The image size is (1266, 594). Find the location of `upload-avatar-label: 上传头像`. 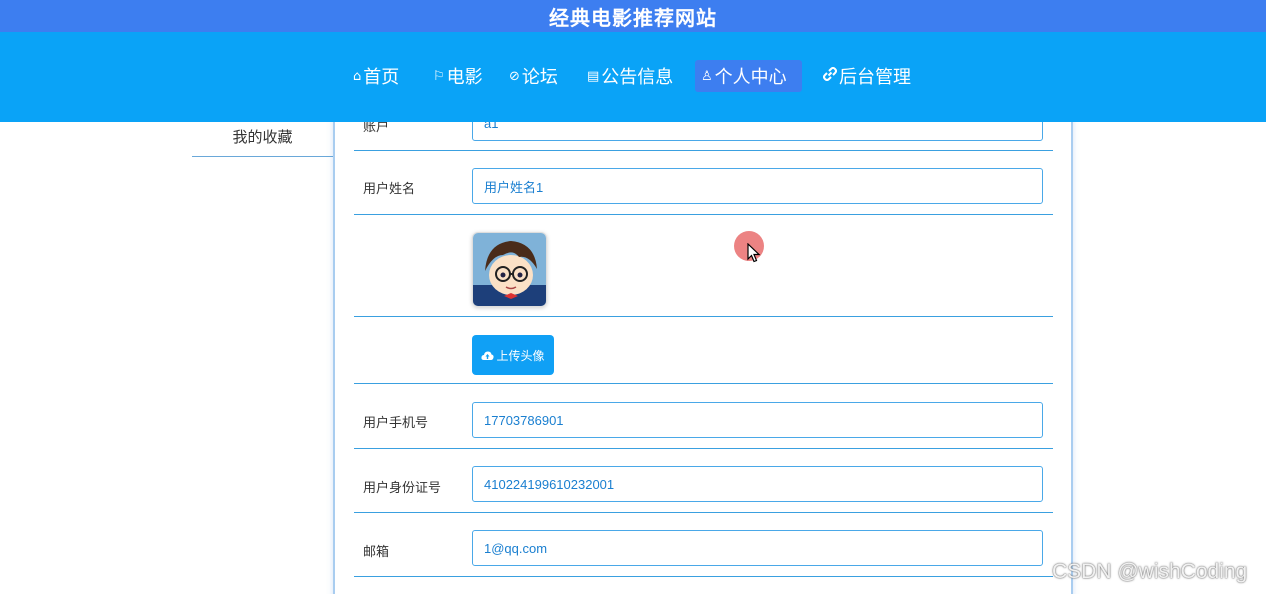

upload-avatar-label: 上传头像 is located at coordinates (520, 355).